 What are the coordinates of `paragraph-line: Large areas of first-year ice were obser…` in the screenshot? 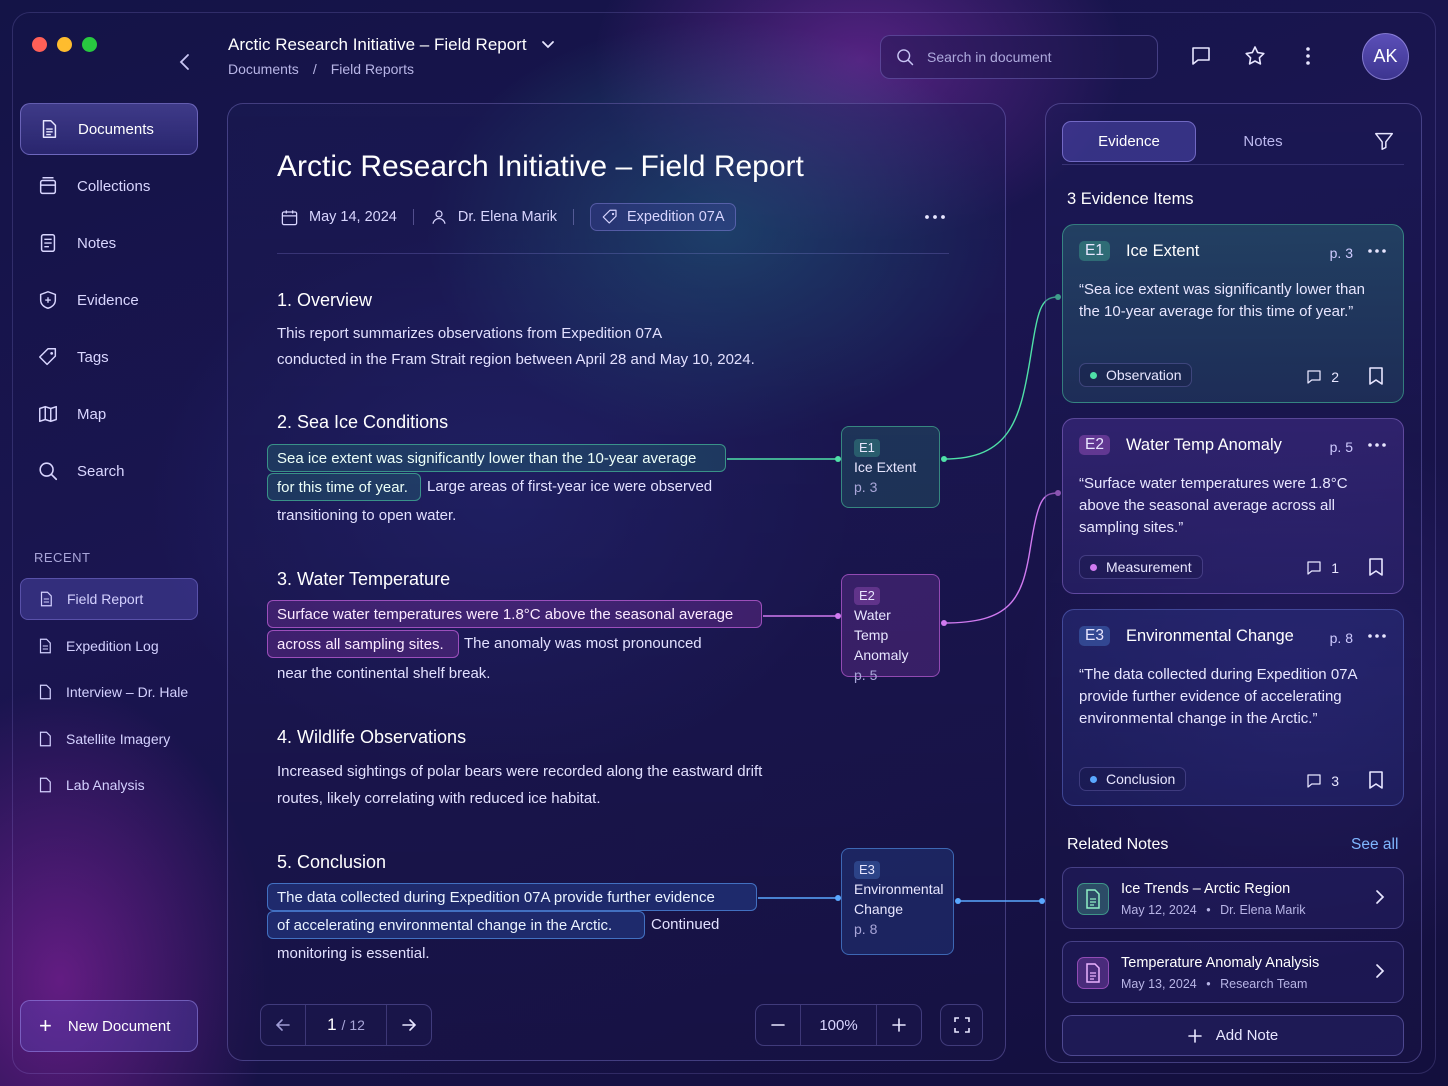 It's located at (570, 486).